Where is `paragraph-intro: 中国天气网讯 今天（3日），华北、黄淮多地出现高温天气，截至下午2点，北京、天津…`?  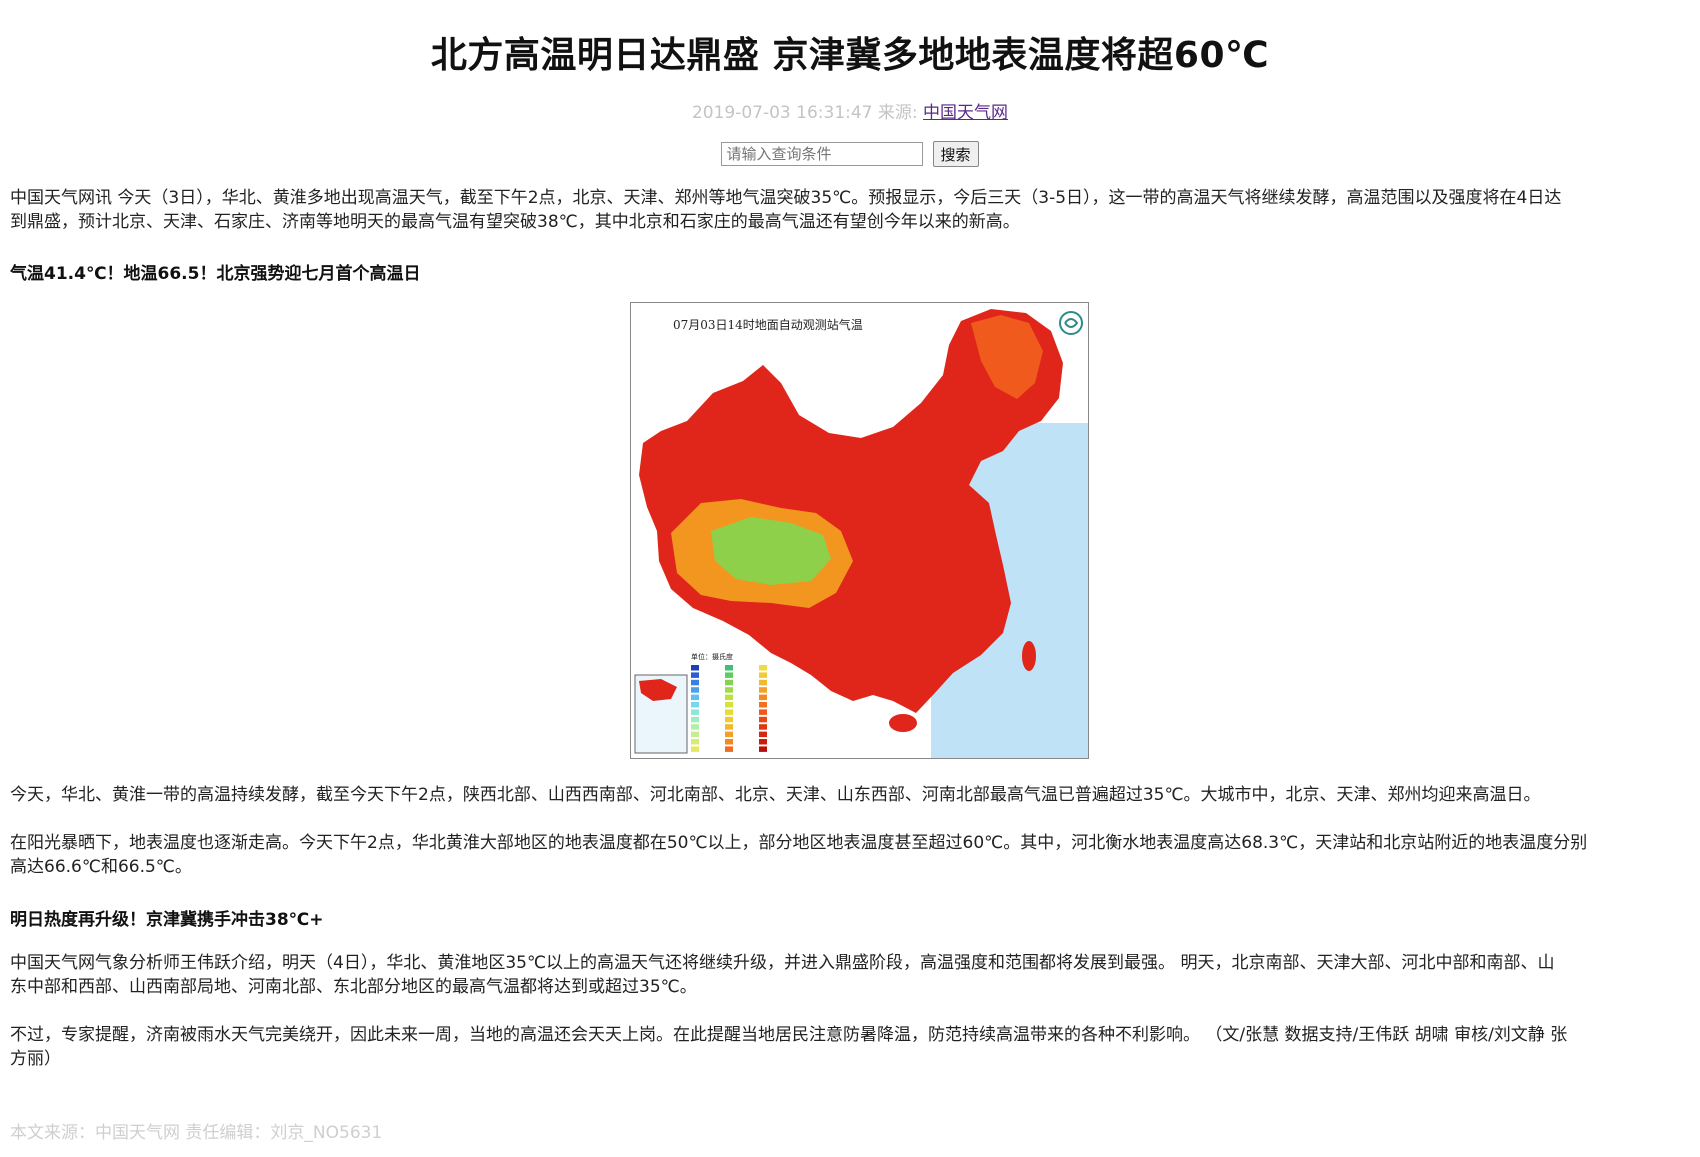 paragraph-intro: 中国天气网讯 今天（3日），华北、黄淮多地出现高温天气，截至下午2点，北京、天津… is located at coordinates (786, 210).